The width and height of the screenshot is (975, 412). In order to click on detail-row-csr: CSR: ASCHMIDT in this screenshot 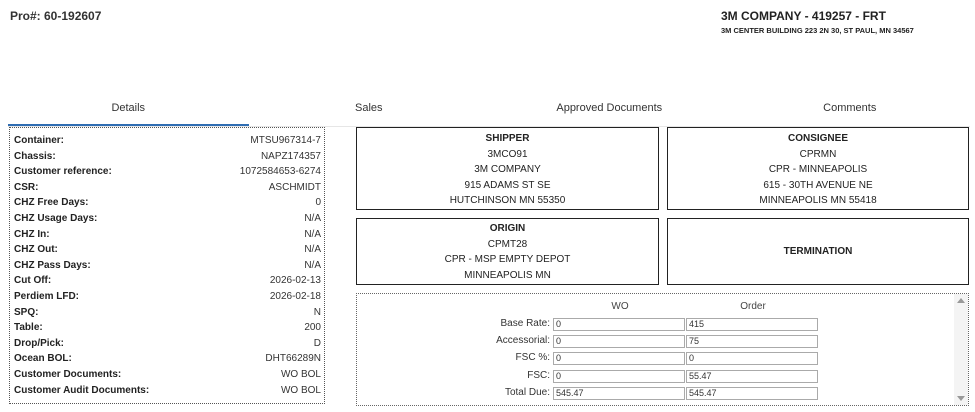, I will do `click(167, 188)`.